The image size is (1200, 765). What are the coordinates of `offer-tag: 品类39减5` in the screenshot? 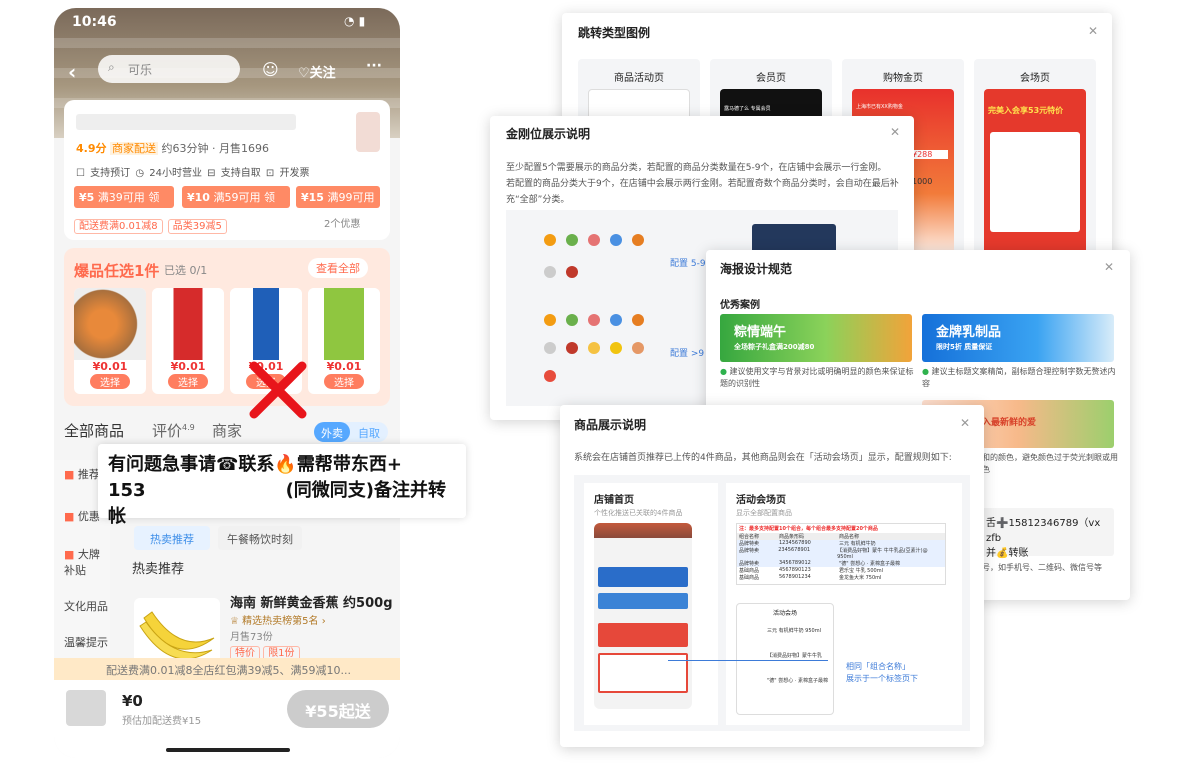 It's located at (197, 226).